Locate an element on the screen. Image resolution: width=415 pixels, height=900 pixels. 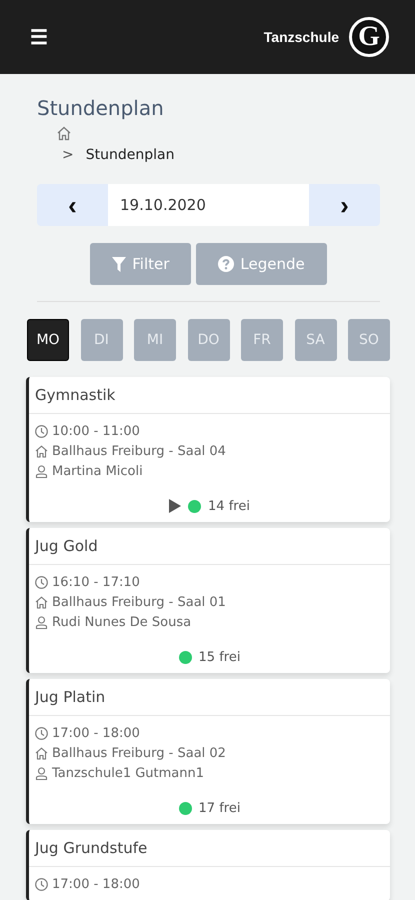
course-venue: Ballhaus Freiburg - Saal 01 is located at coordinates (139, 602).